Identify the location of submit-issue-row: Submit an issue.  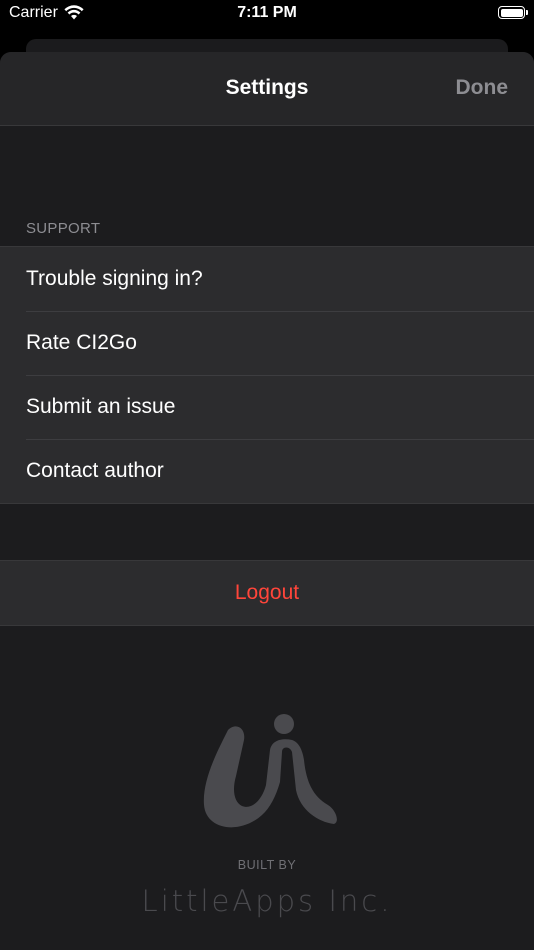
(267, 407).